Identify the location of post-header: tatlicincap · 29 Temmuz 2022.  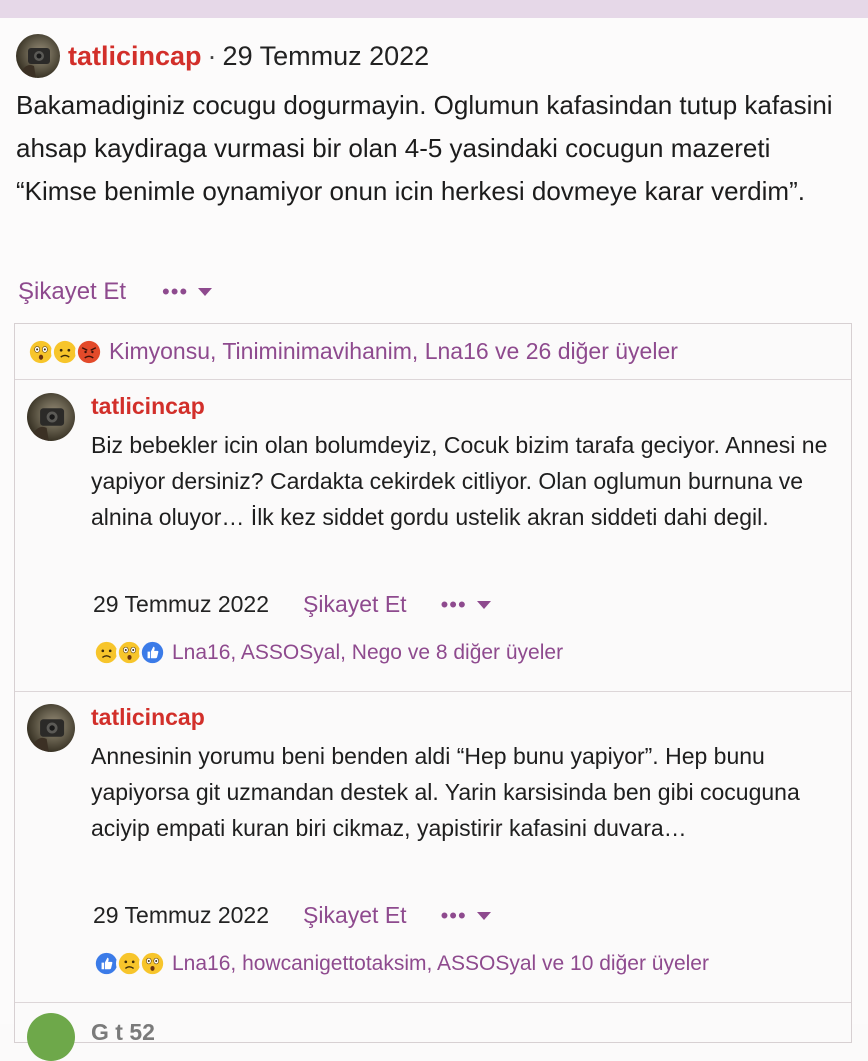
(248, 56).